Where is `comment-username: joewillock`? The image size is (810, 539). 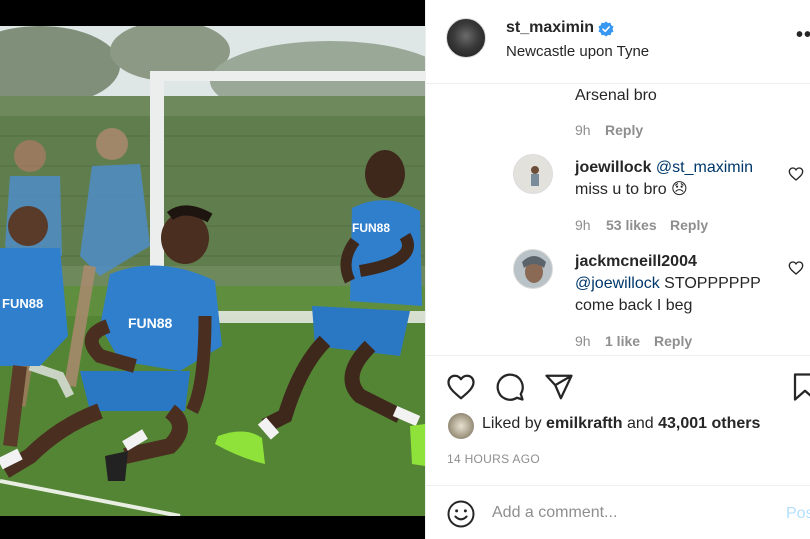 comment-username: joewillock is located at coordinates (613, 167).